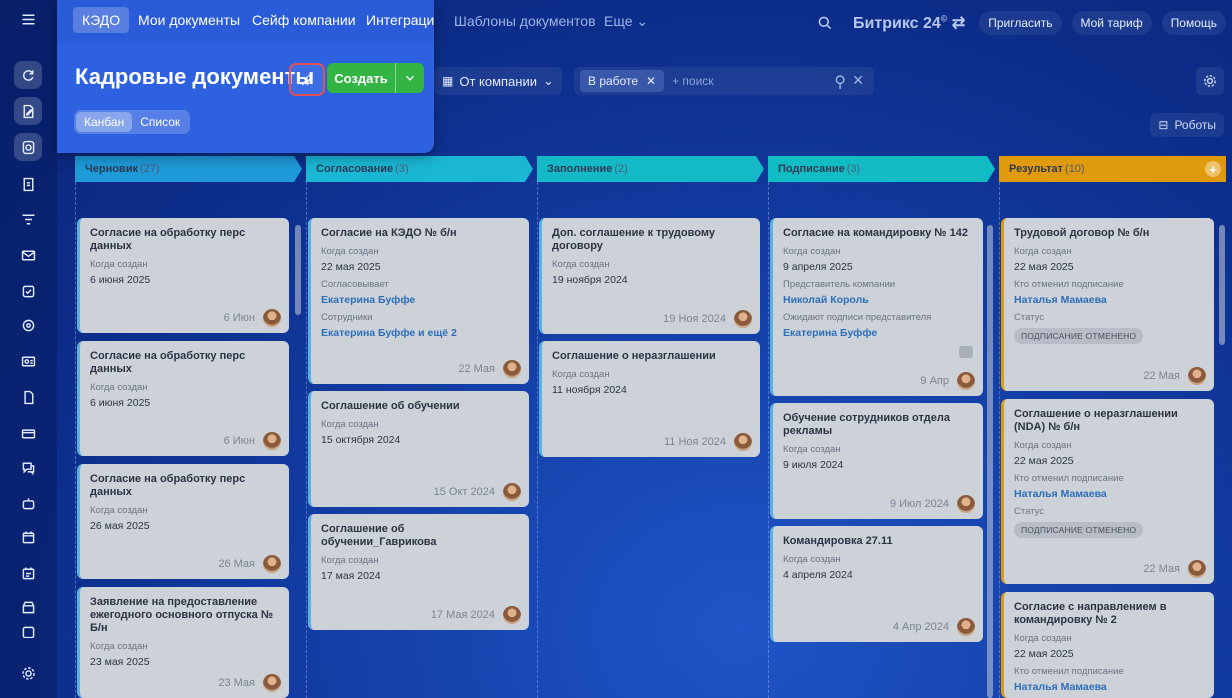  Describe the element at coordinates (651, 81) in the screenshot. I see `close-icon: ✕` at that location.